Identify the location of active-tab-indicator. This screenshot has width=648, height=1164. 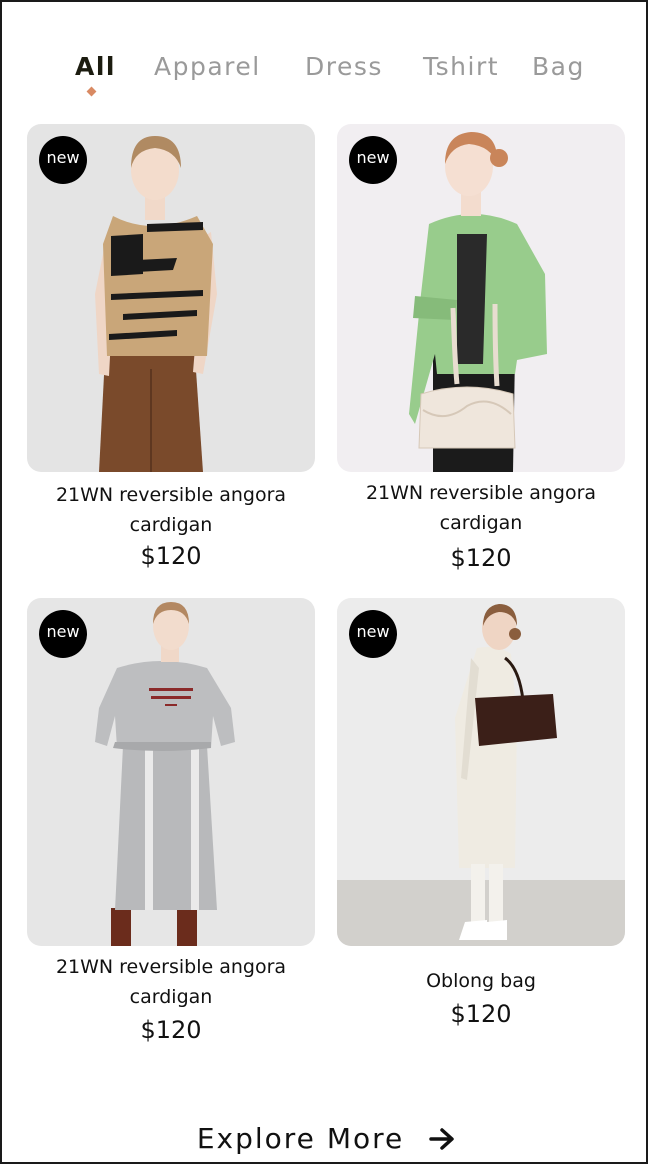
(91, 91).